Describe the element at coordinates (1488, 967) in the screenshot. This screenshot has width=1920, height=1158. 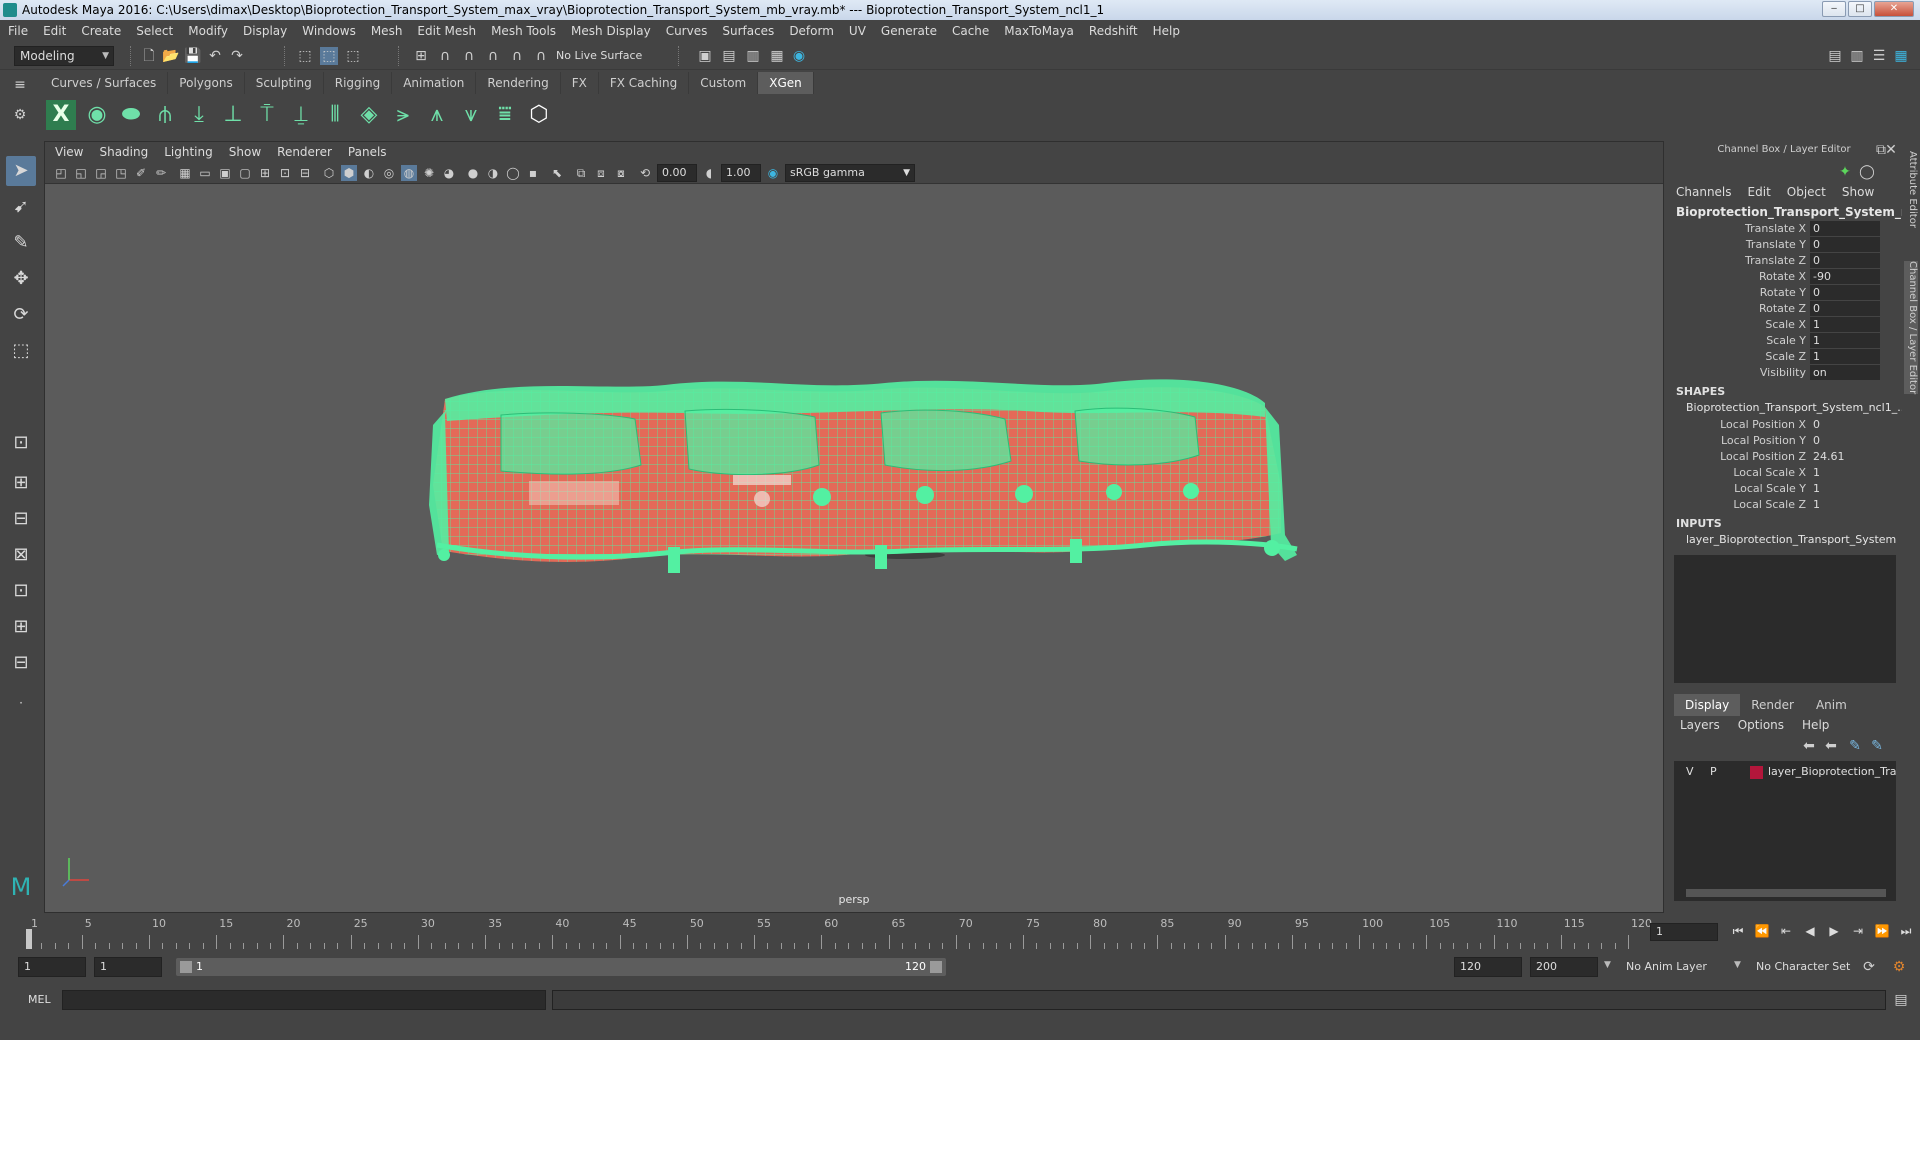
I see `playback-end-field: 120` at that location.